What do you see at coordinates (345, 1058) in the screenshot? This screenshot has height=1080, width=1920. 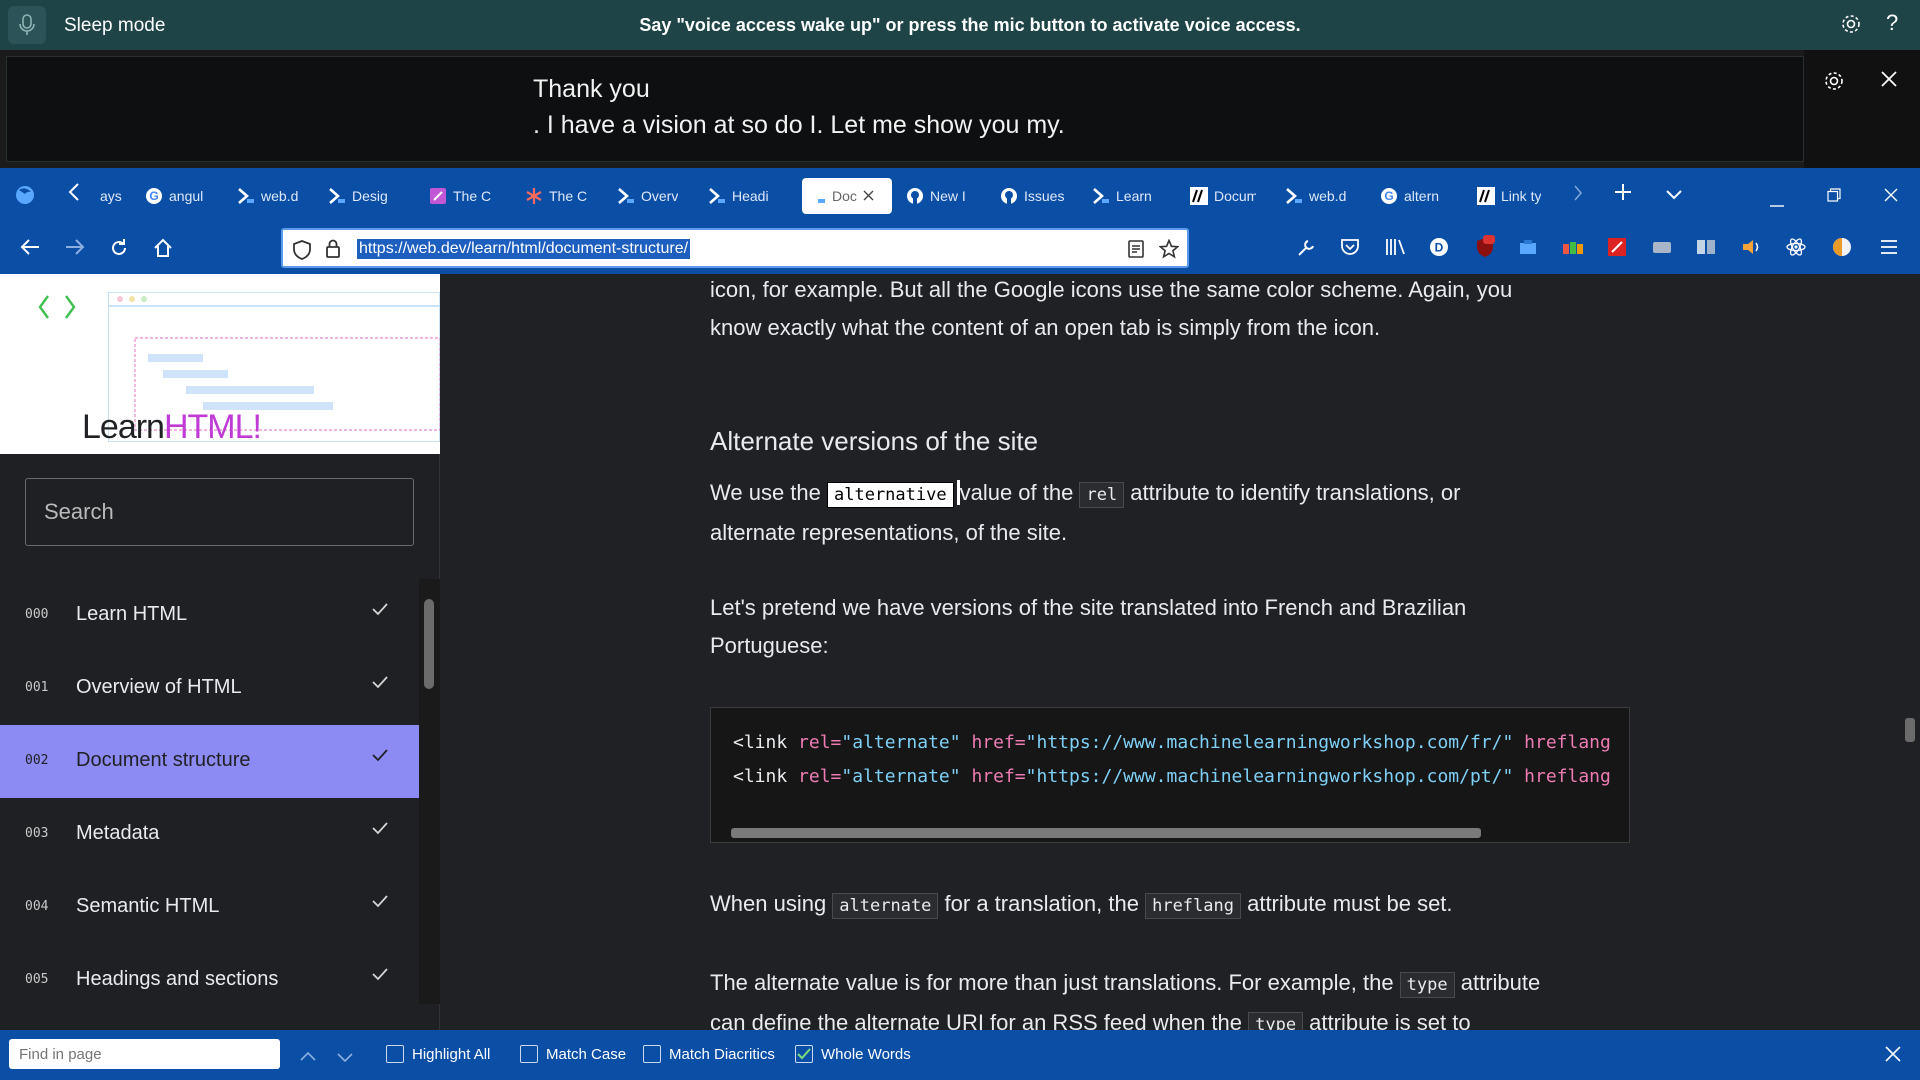 I see `find-next-button` at bounding box center [345, 1058].